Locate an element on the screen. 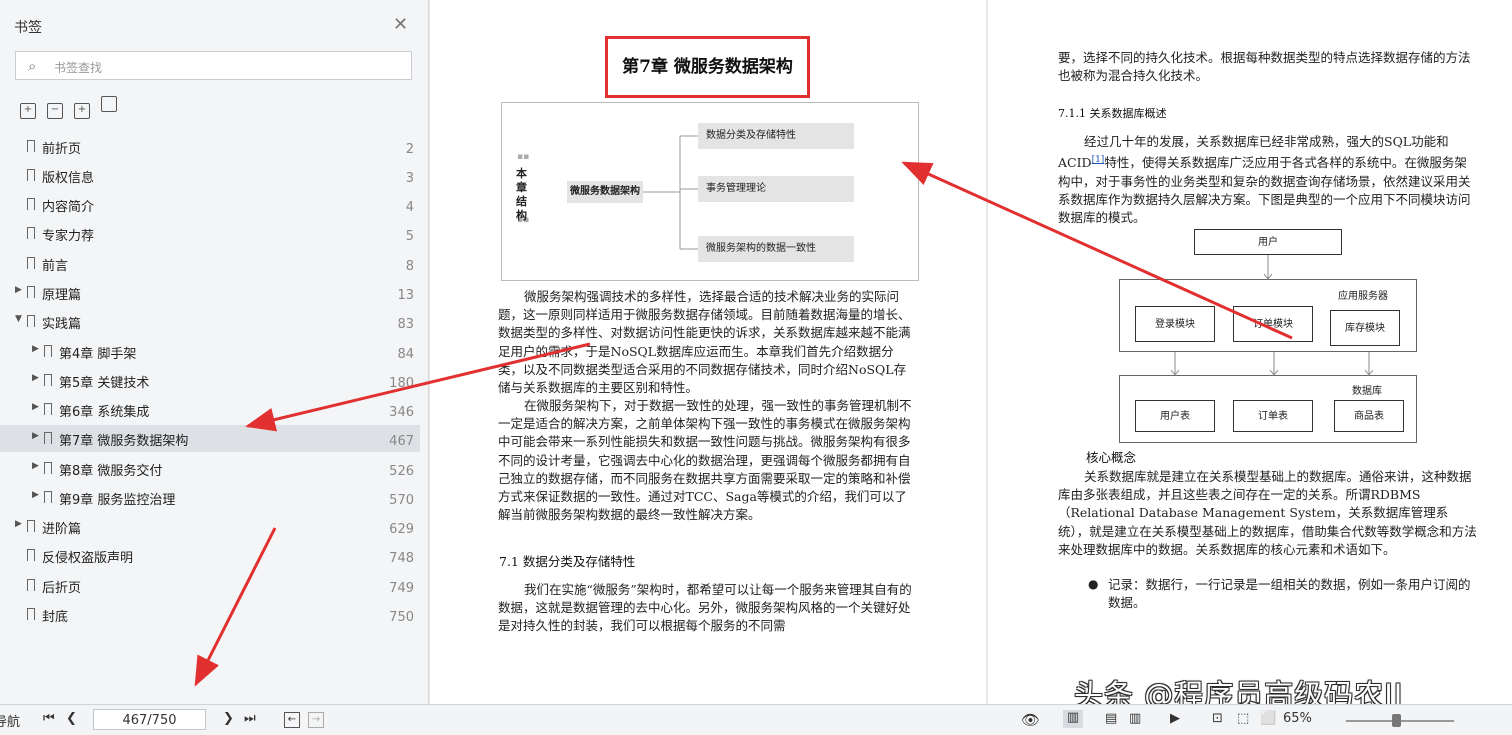 The image size is (1512, 735). bookmark-page: 526 is located at coordinates (401, 471).